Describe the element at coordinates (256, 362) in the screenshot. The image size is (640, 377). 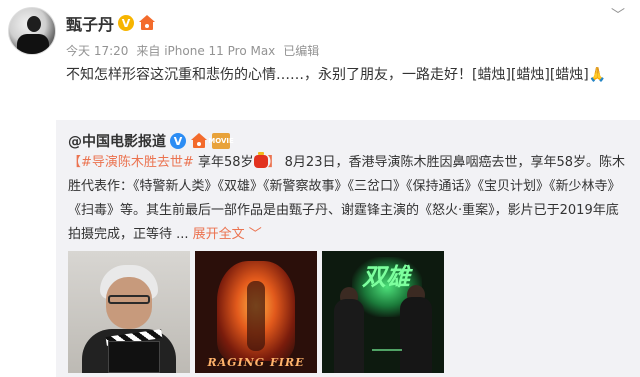
I see `poster-title: RAGING FIRE` at that location.